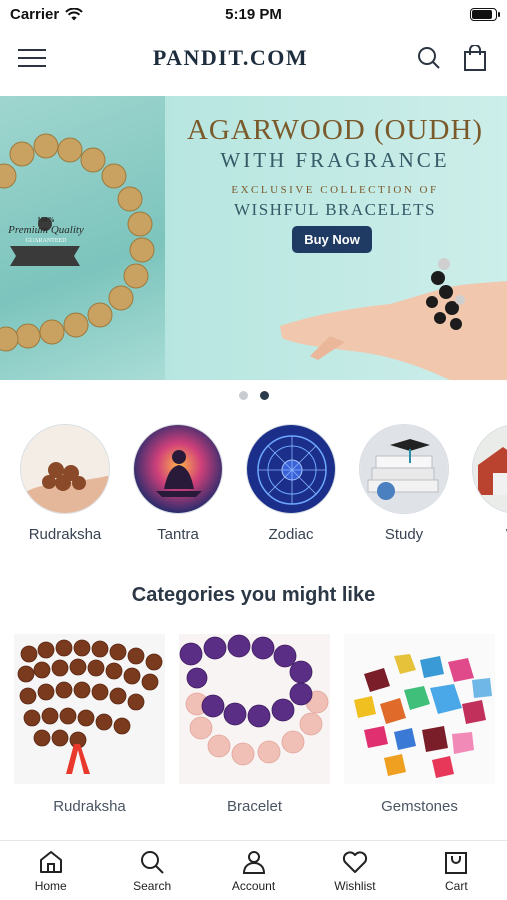  I want to click on badge-main-text: Premium Quality, so click(46, 230).